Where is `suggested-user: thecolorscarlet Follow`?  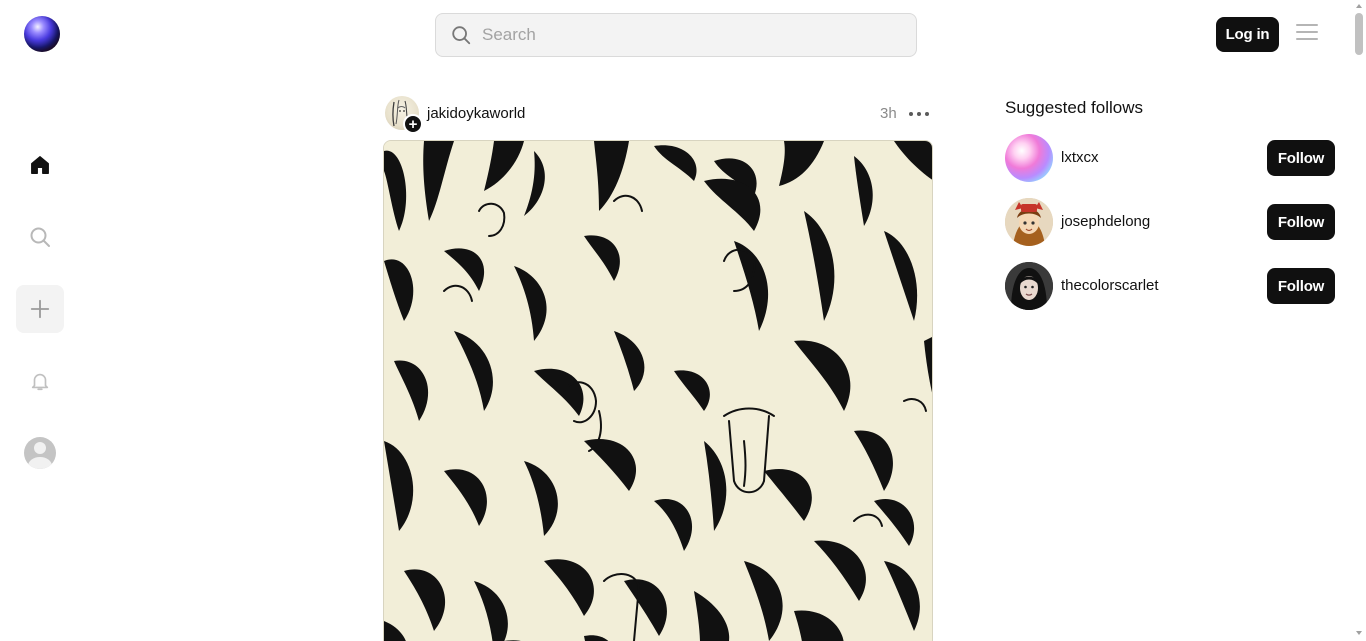 suggested-user: thecolorscarlet Follow is located at coordinates (1170, 286).